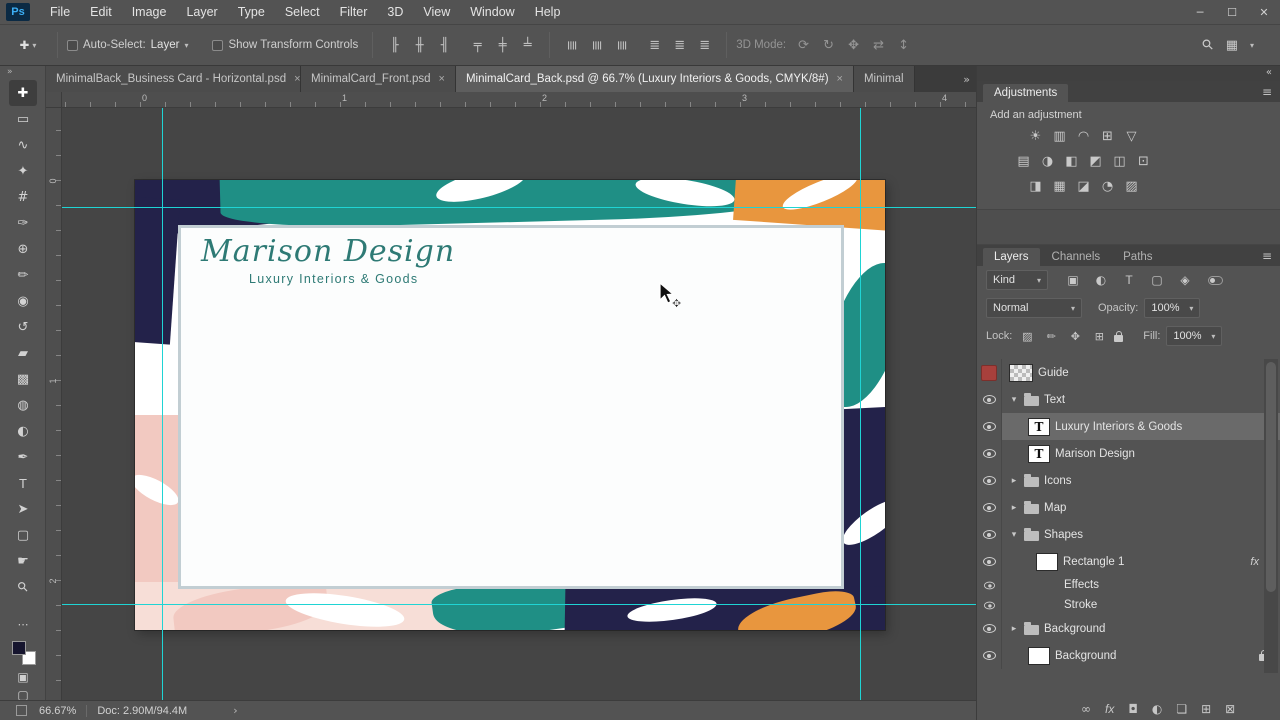 The width and height of the screenshot is (1280, 720). I want to click on filter-shape-layers-icon: ▢, so click(1157, 280).